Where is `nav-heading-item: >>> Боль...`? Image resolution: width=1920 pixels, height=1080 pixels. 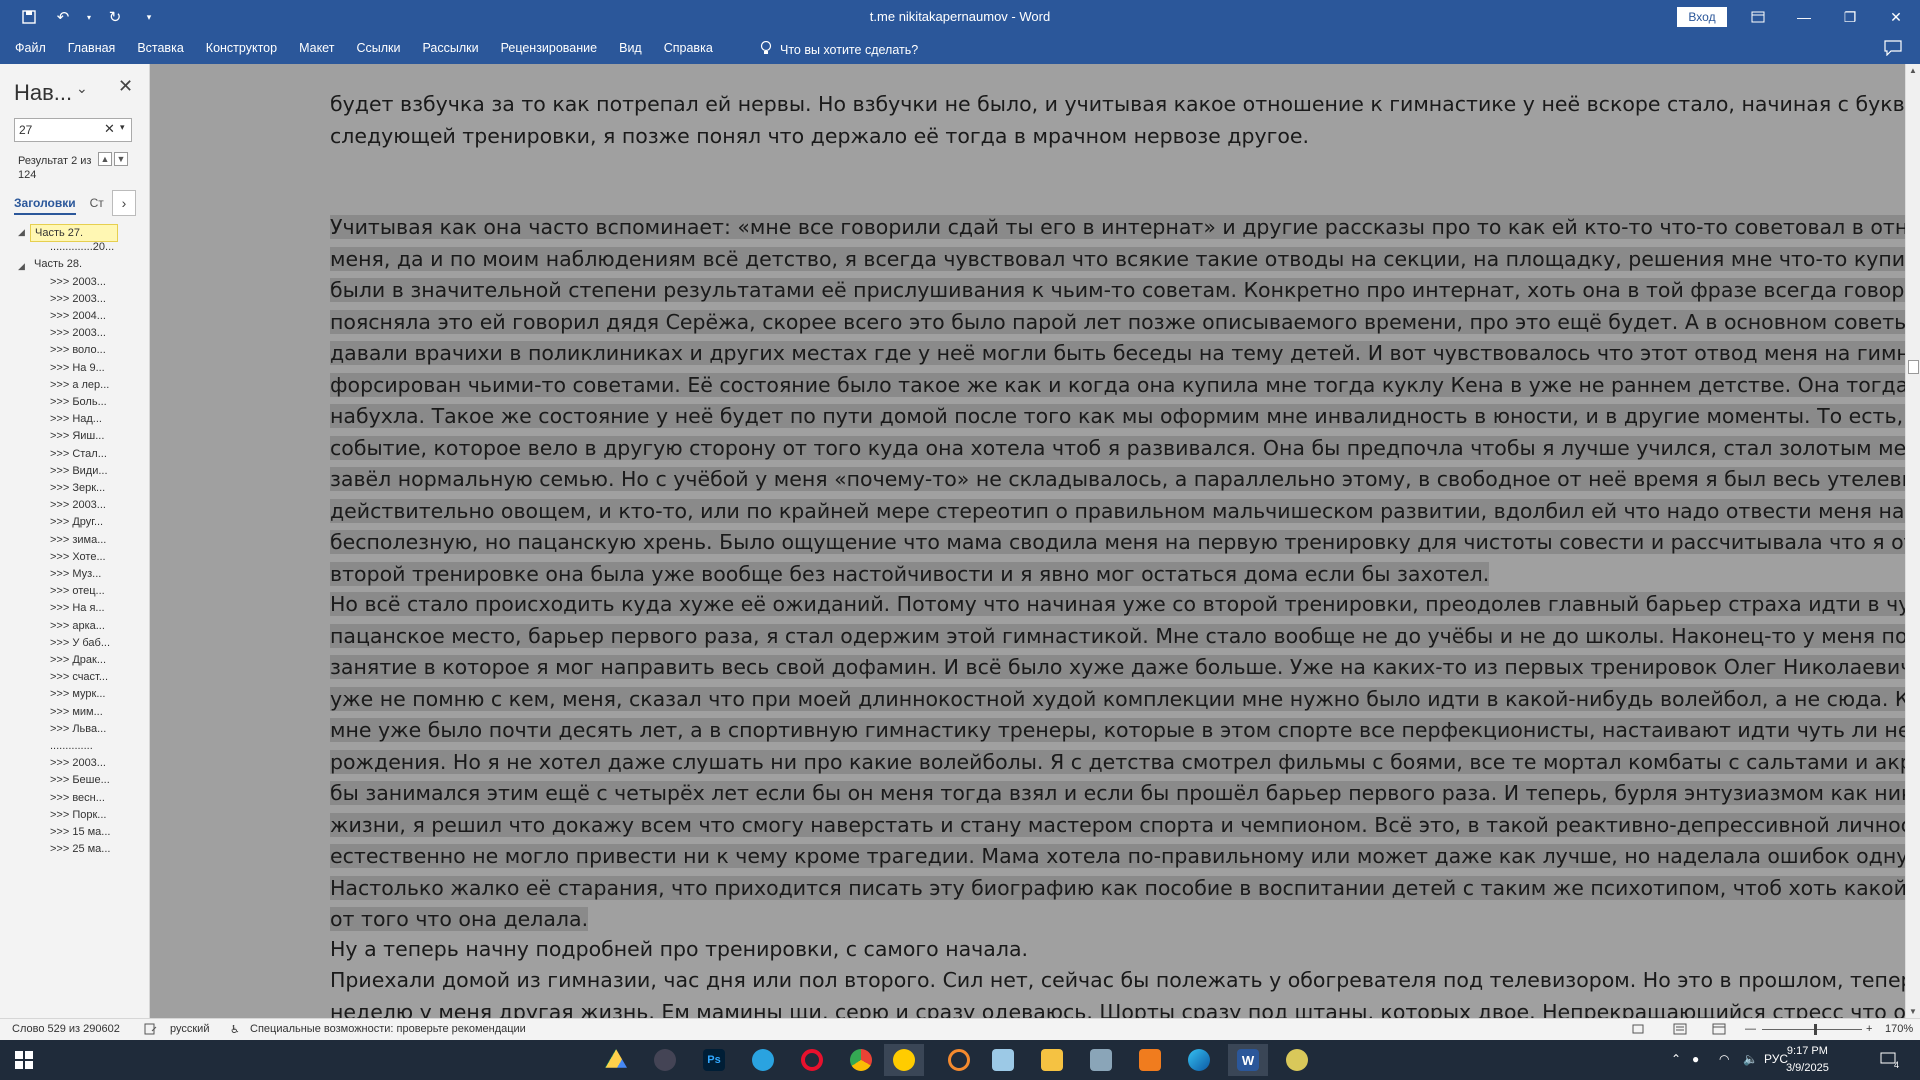 nav-heading-item: >>> Боль... is located at coordinates (78, 402).